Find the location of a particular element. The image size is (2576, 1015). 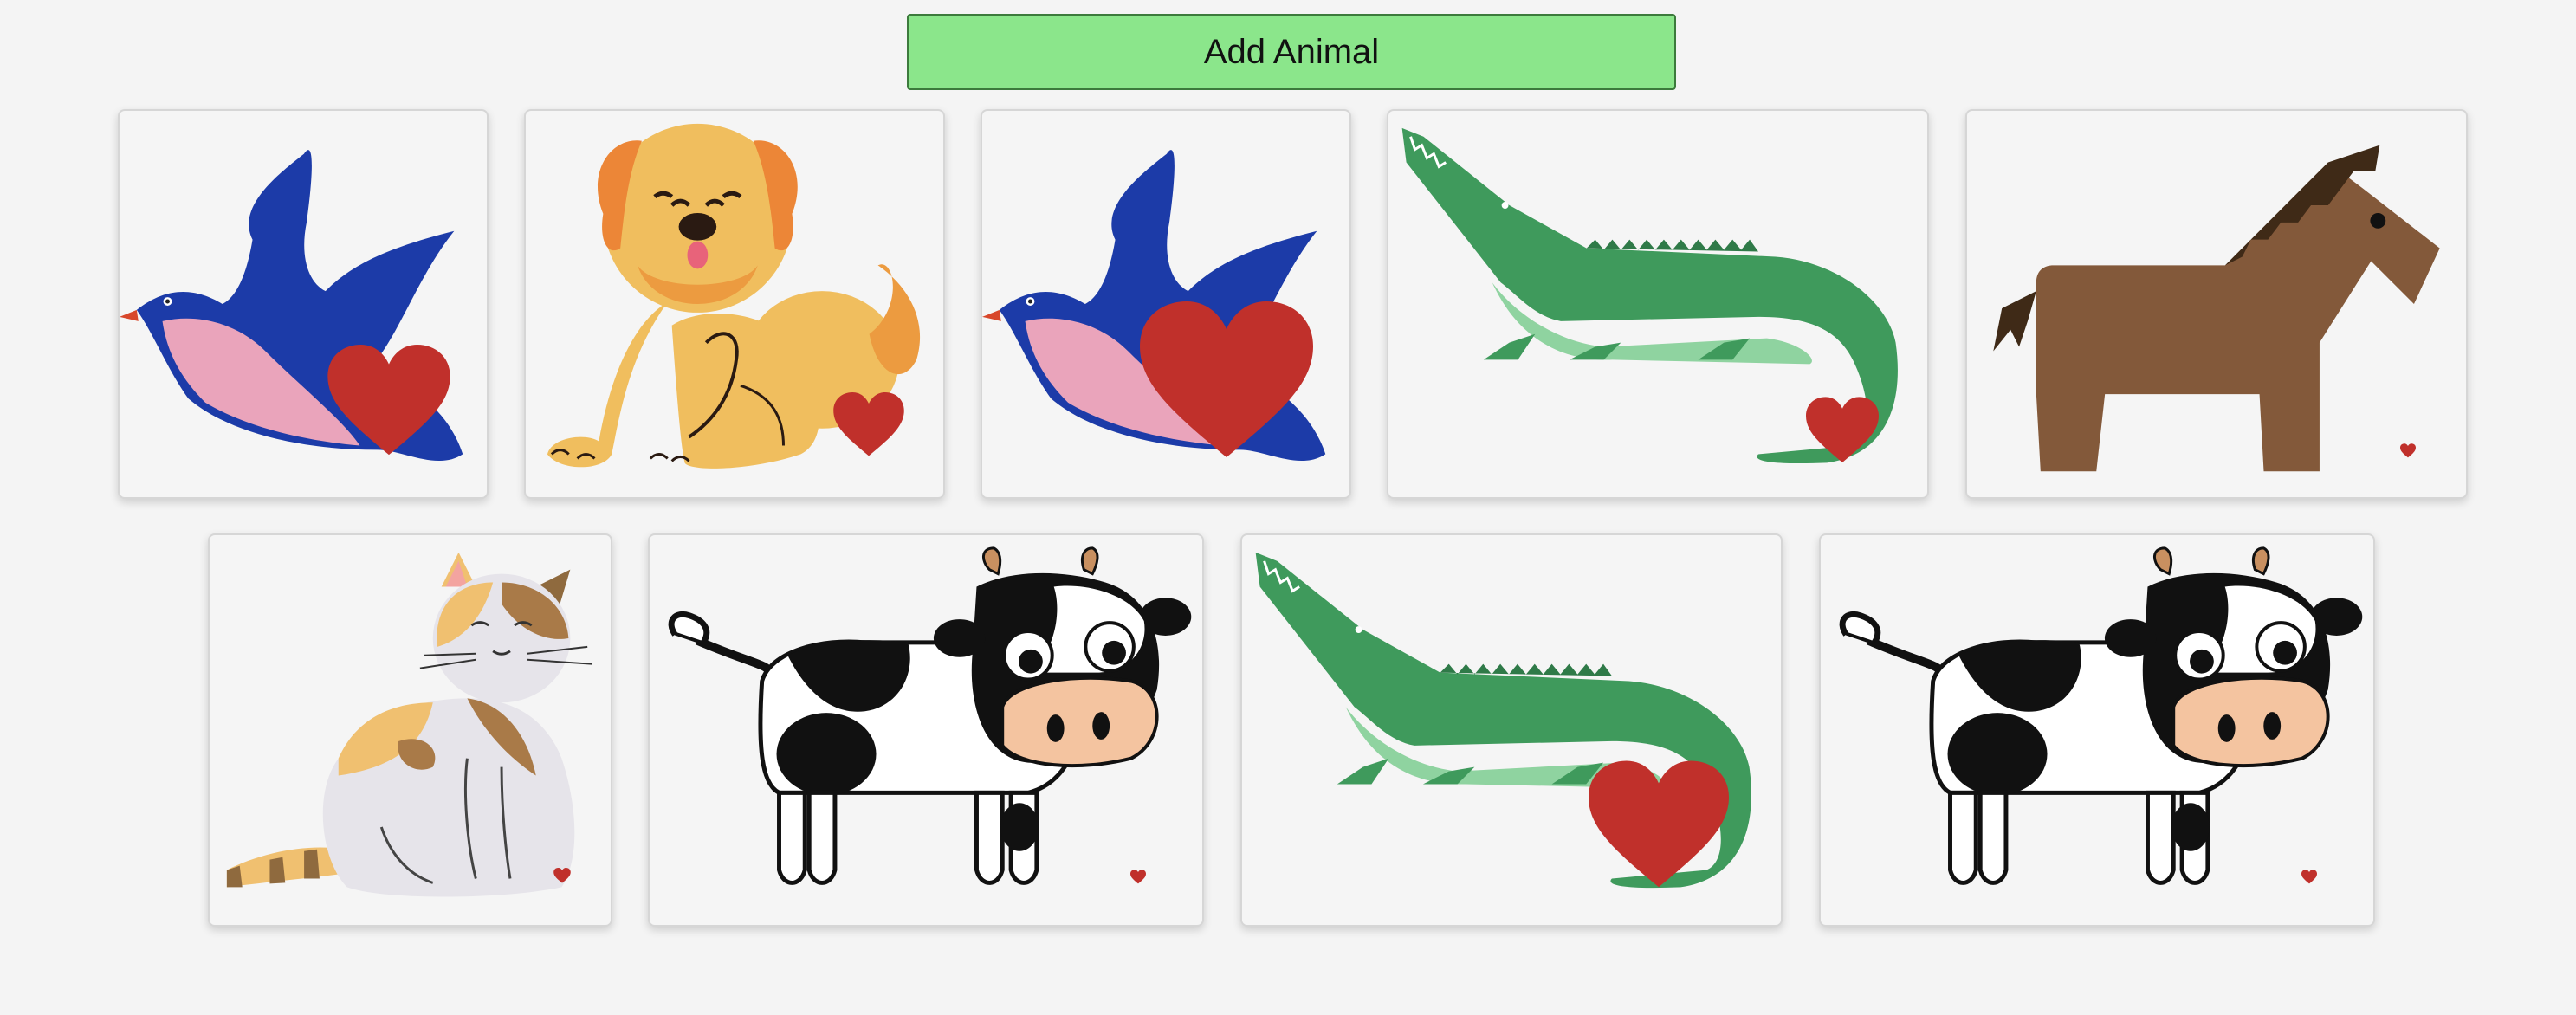

animal-card-horse is located at coordinates (2216, 304).